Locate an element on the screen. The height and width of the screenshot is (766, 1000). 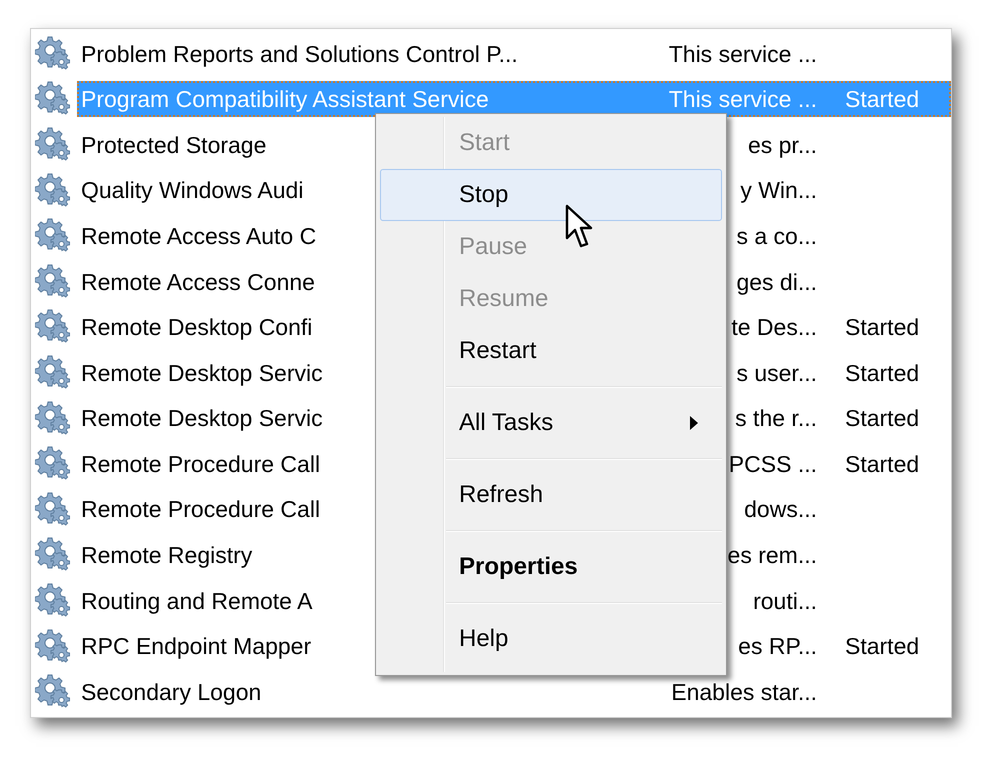
service-name: Remote Access Auto C is located at coordinates (198, 236).